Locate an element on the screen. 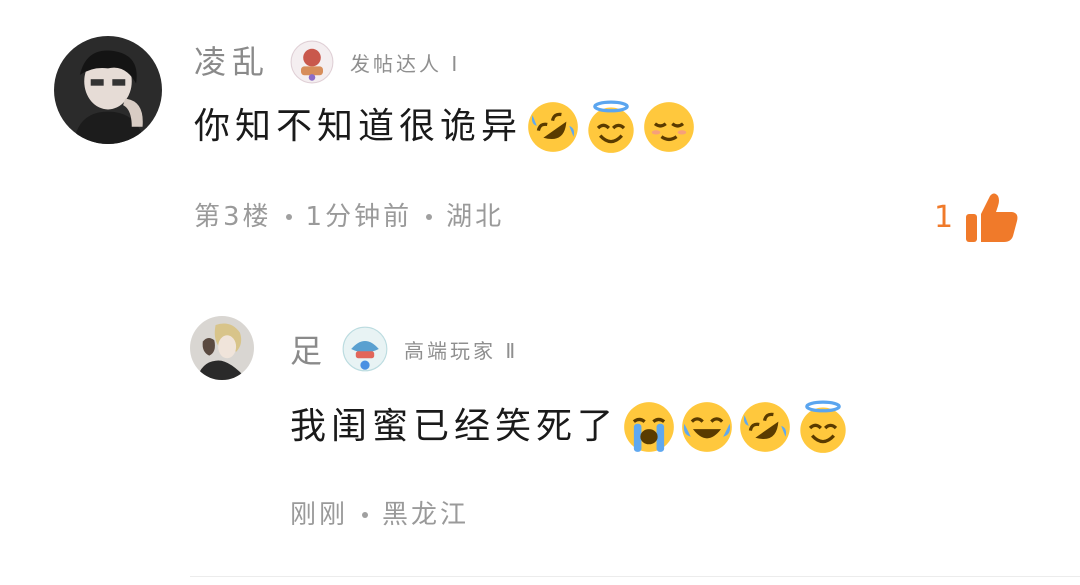  divider is located at coordinates (635, 576).